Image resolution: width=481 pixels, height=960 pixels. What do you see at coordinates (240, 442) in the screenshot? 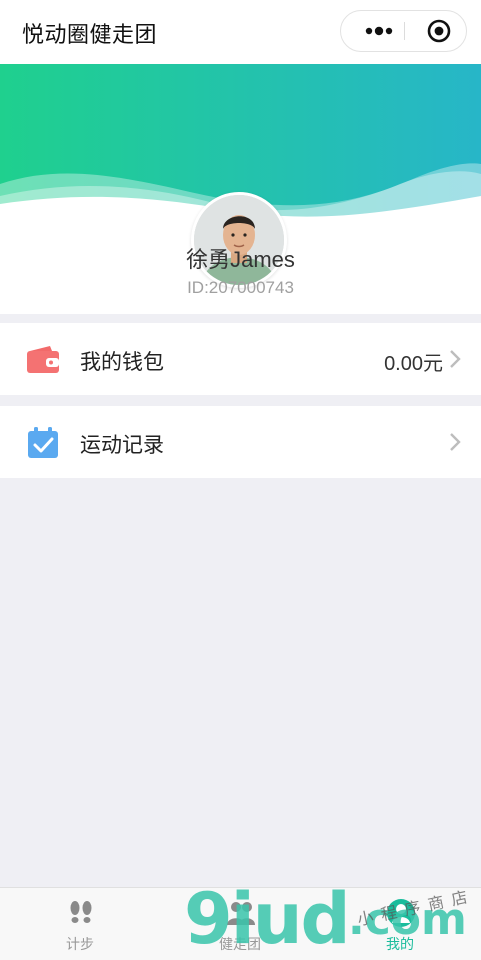
I see `sport-records-row: 运动记录` at bounding box center [240, 442].